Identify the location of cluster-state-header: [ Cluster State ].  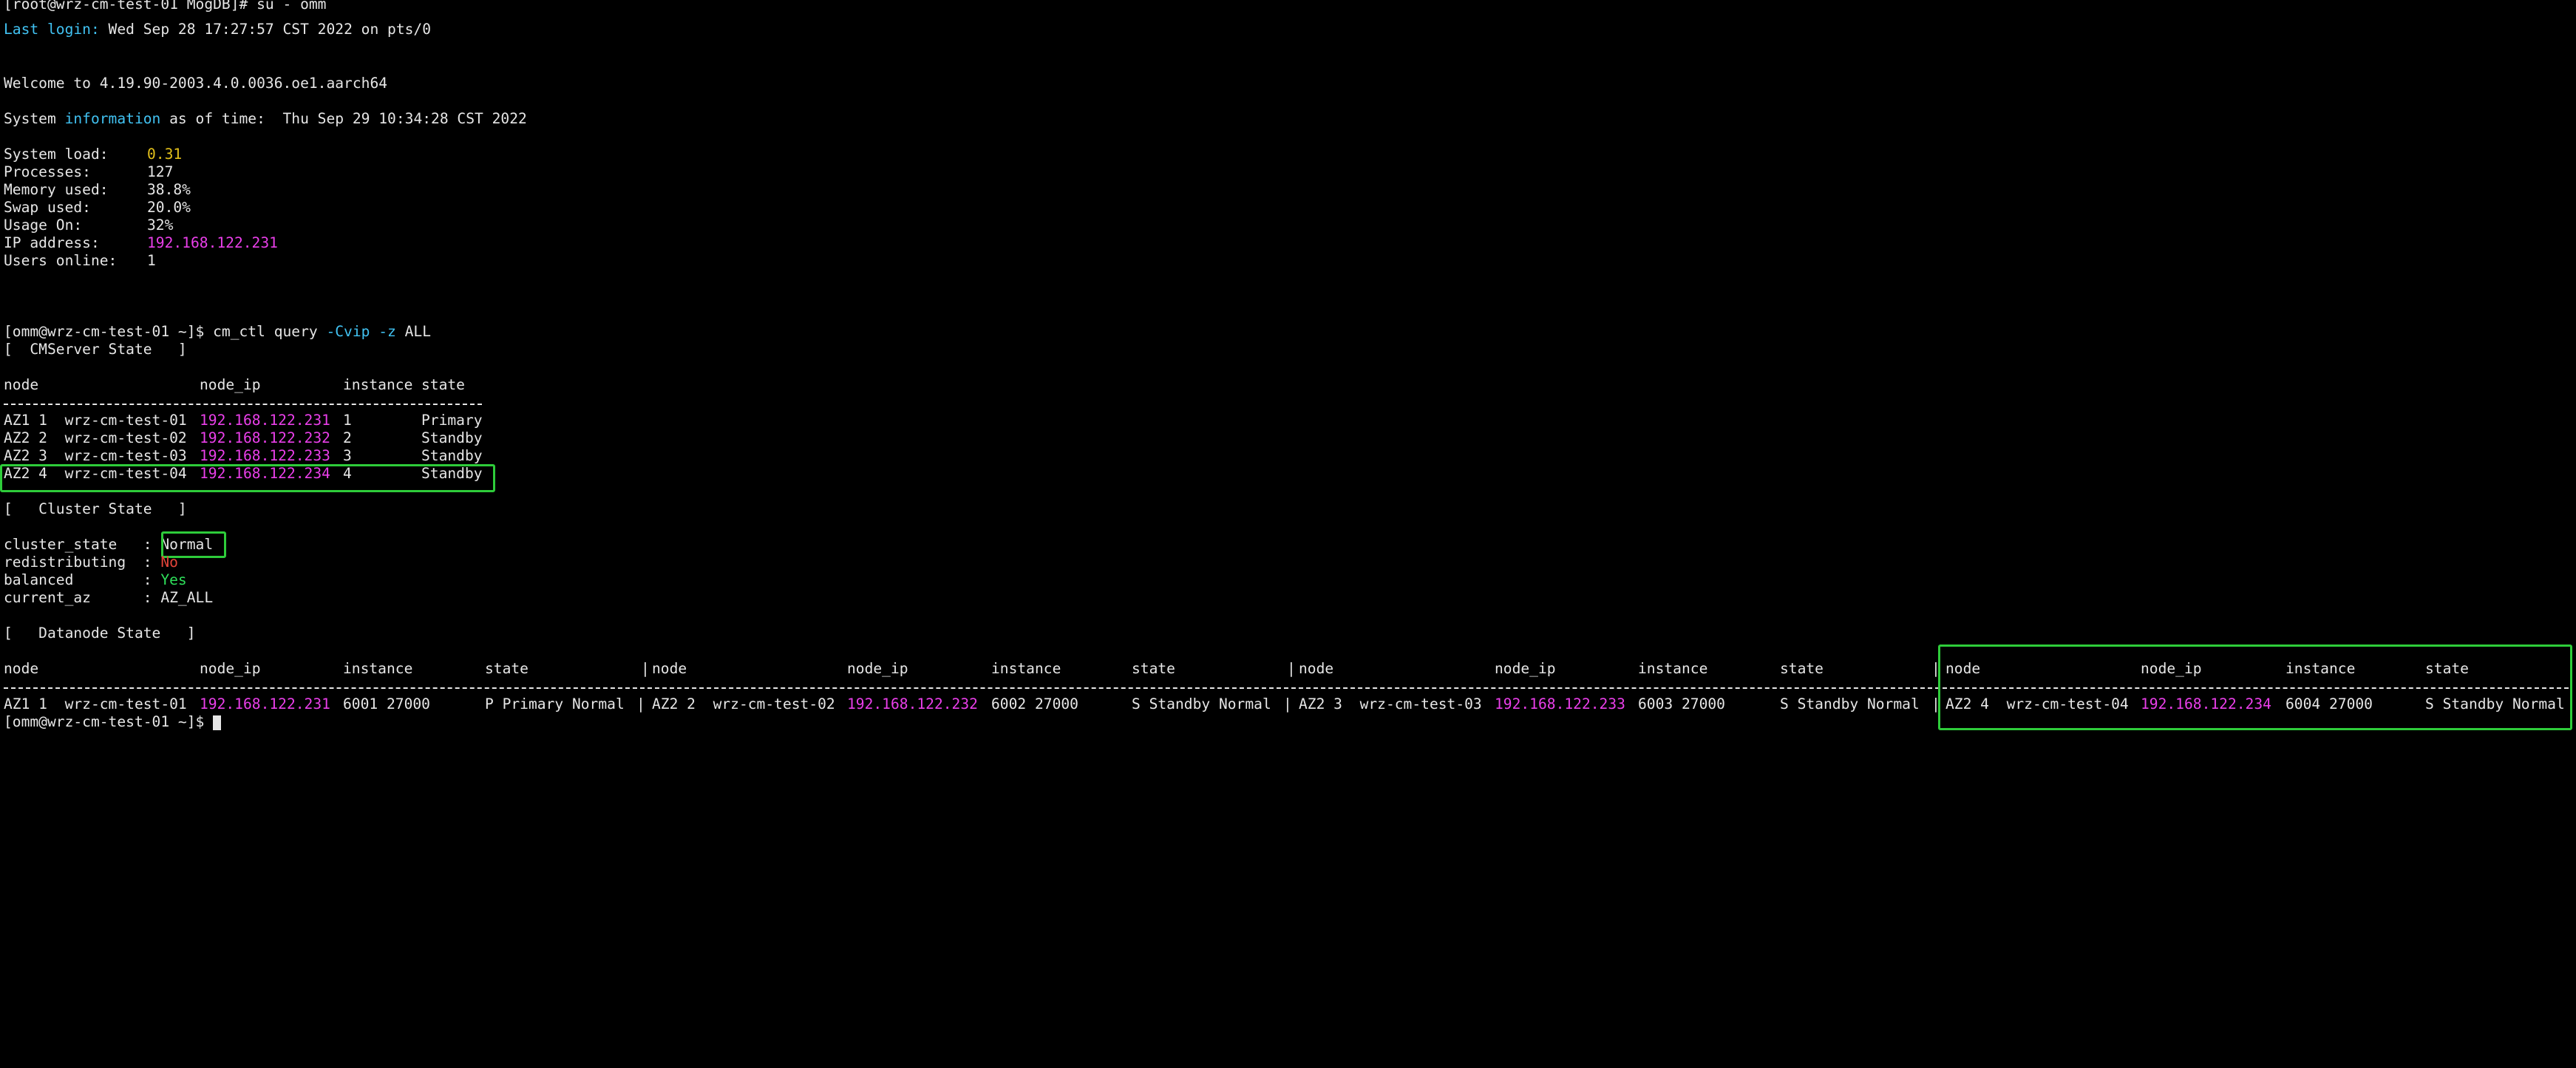
(95, 509).